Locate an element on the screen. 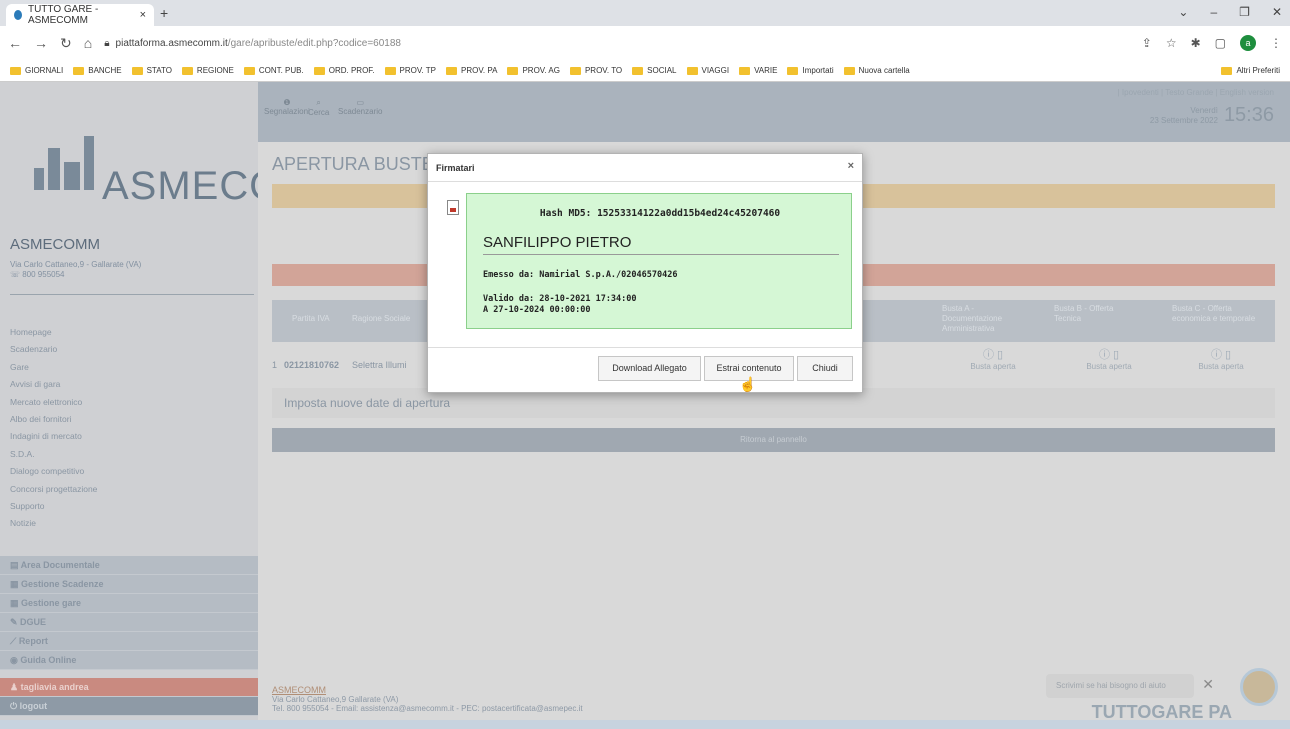 The height and width of the screenshot is (729, 1290). sidebar-item-homepage: Homepage is located at coordinates (53, 332).